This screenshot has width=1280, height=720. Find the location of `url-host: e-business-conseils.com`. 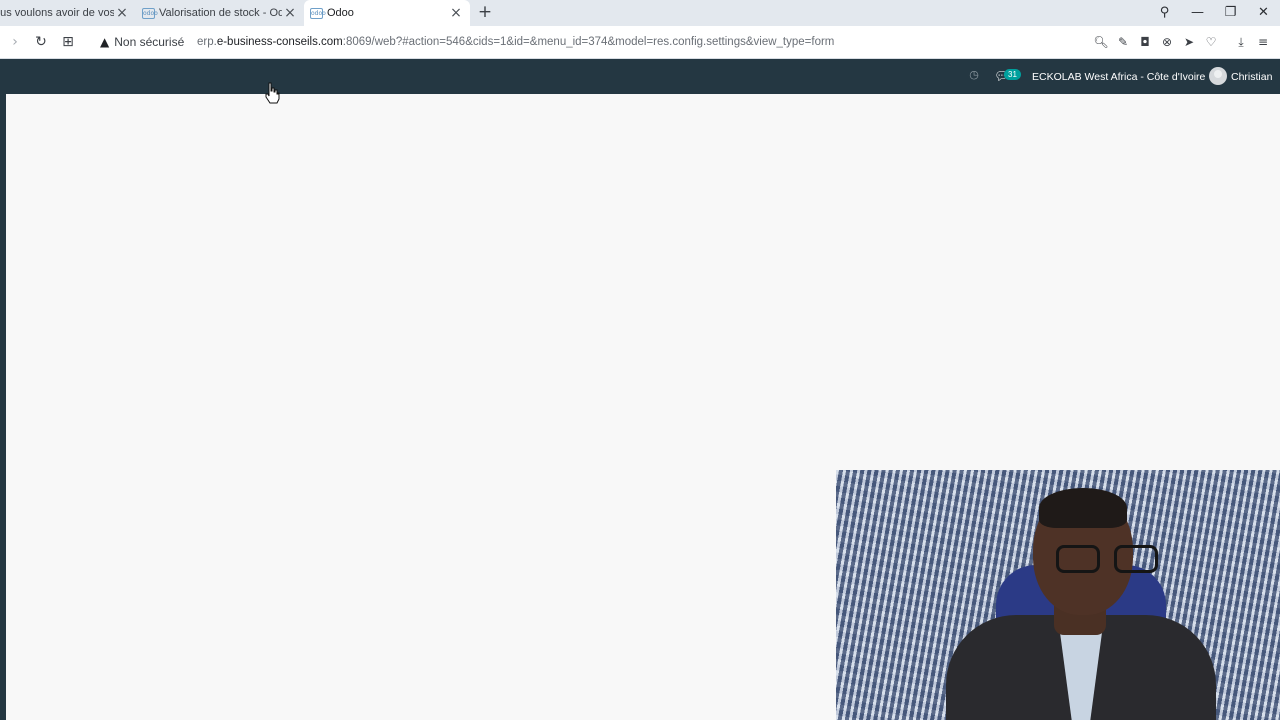

url-host: e-business-conseils.com is located at coordinates (279, 42).